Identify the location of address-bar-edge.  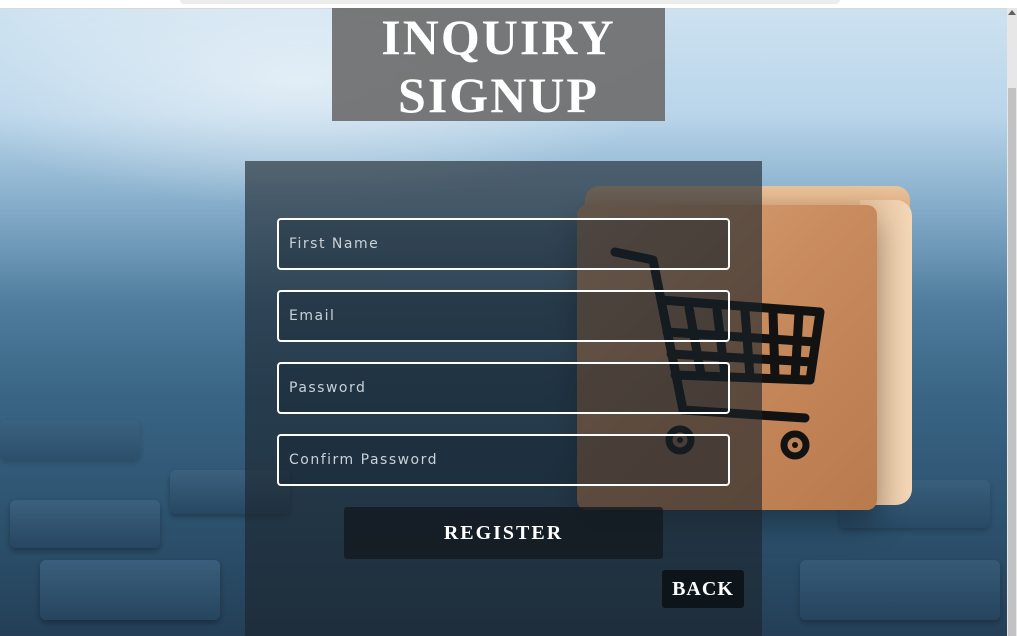
(510, 2).